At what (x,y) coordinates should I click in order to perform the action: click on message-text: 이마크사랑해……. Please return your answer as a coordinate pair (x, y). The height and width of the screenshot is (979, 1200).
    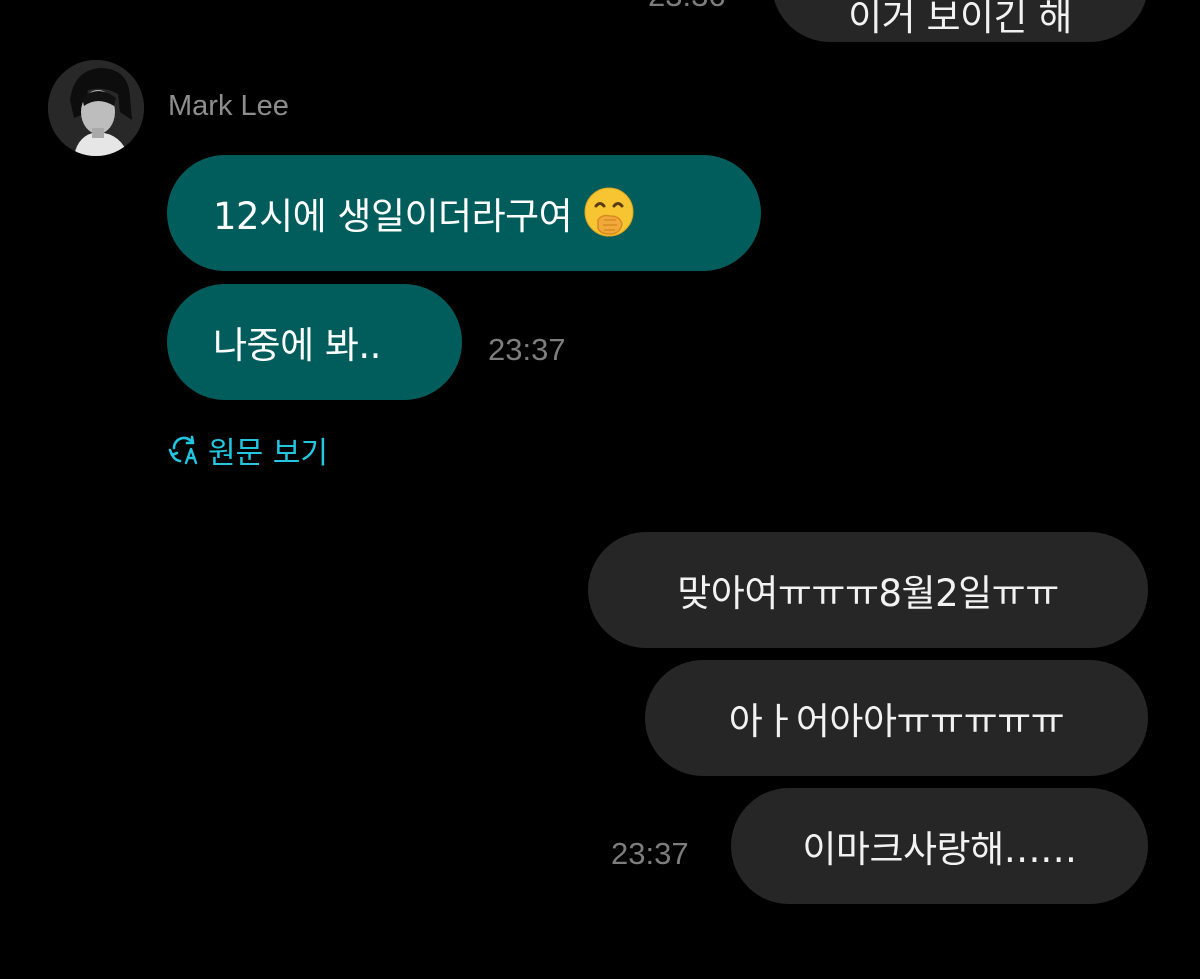
    Looking at the image, I should click on (939, 849).